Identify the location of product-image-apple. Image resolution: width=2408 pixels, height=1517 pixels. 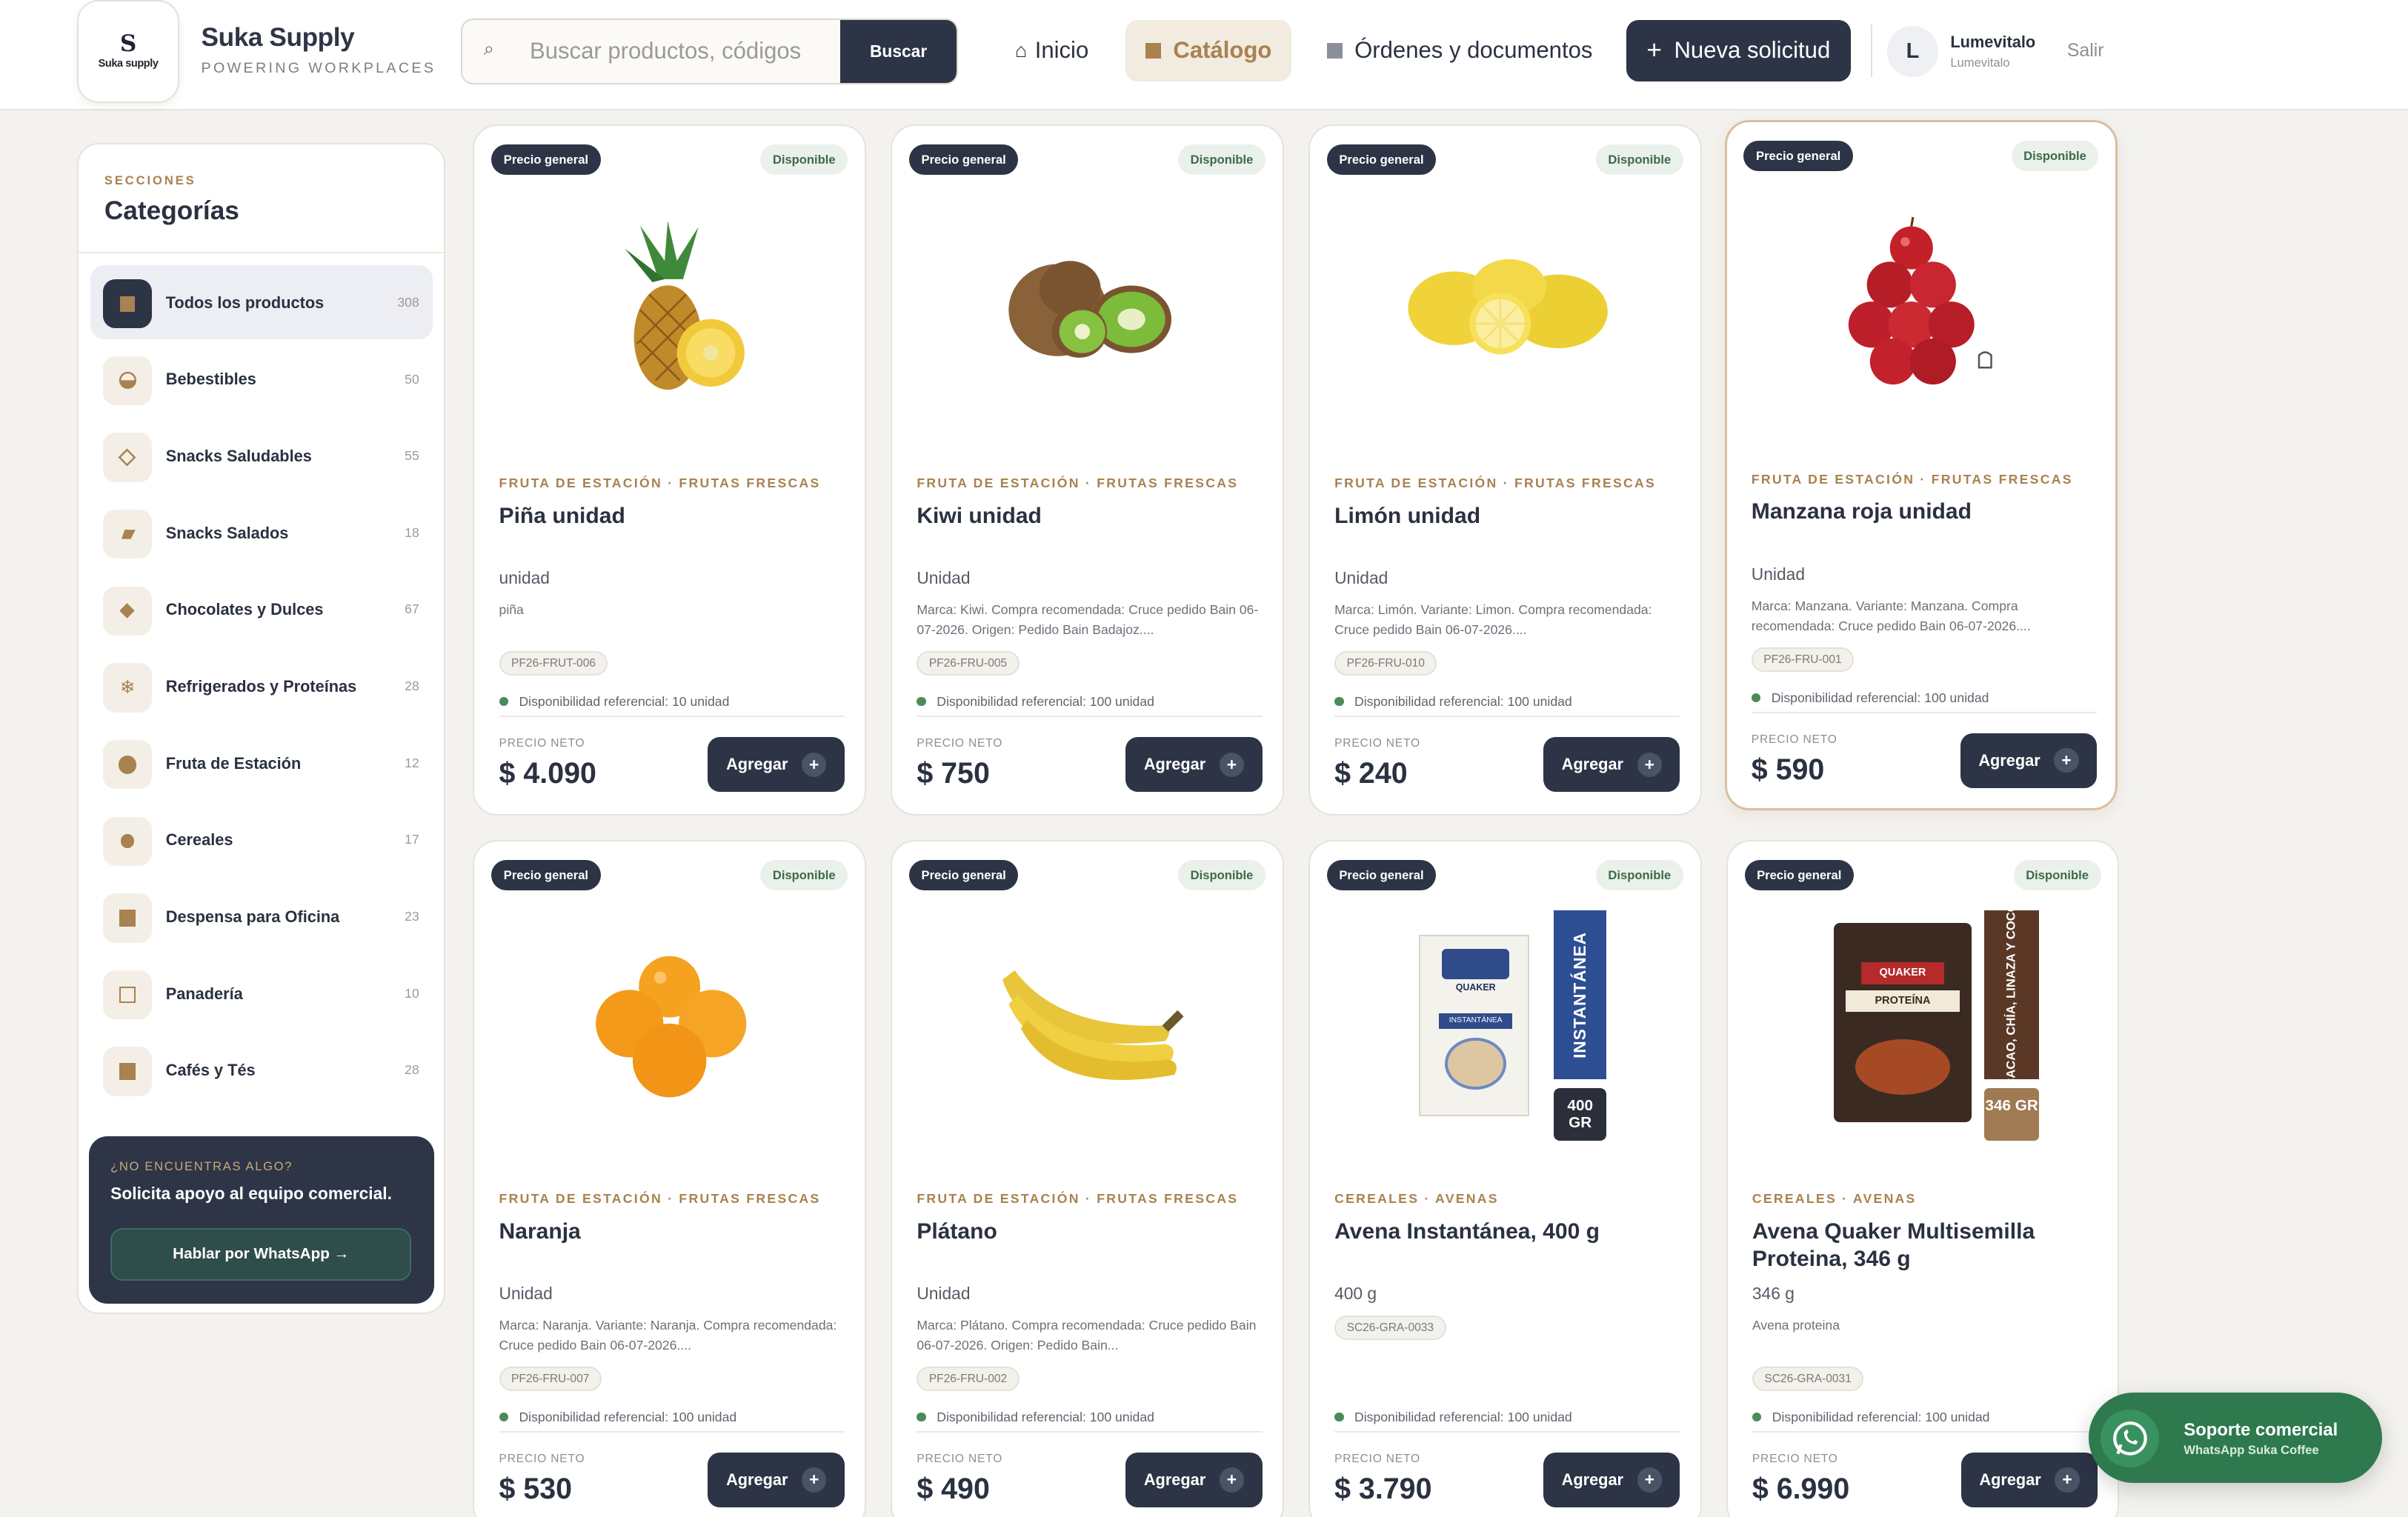
(1924, 306).